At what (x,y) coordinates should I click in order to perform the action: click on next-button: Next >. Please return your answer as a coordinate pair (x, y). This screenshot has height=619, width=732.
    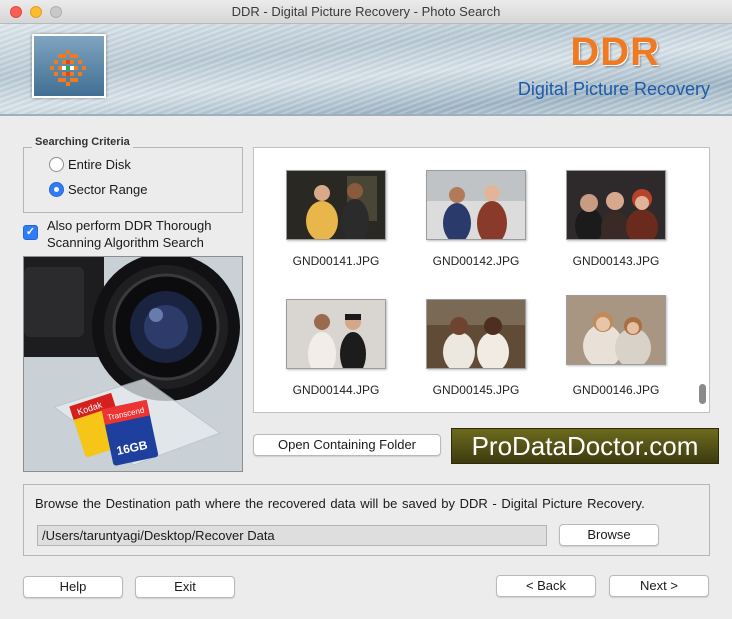
    Looking at the image, I should click on (659, 586).